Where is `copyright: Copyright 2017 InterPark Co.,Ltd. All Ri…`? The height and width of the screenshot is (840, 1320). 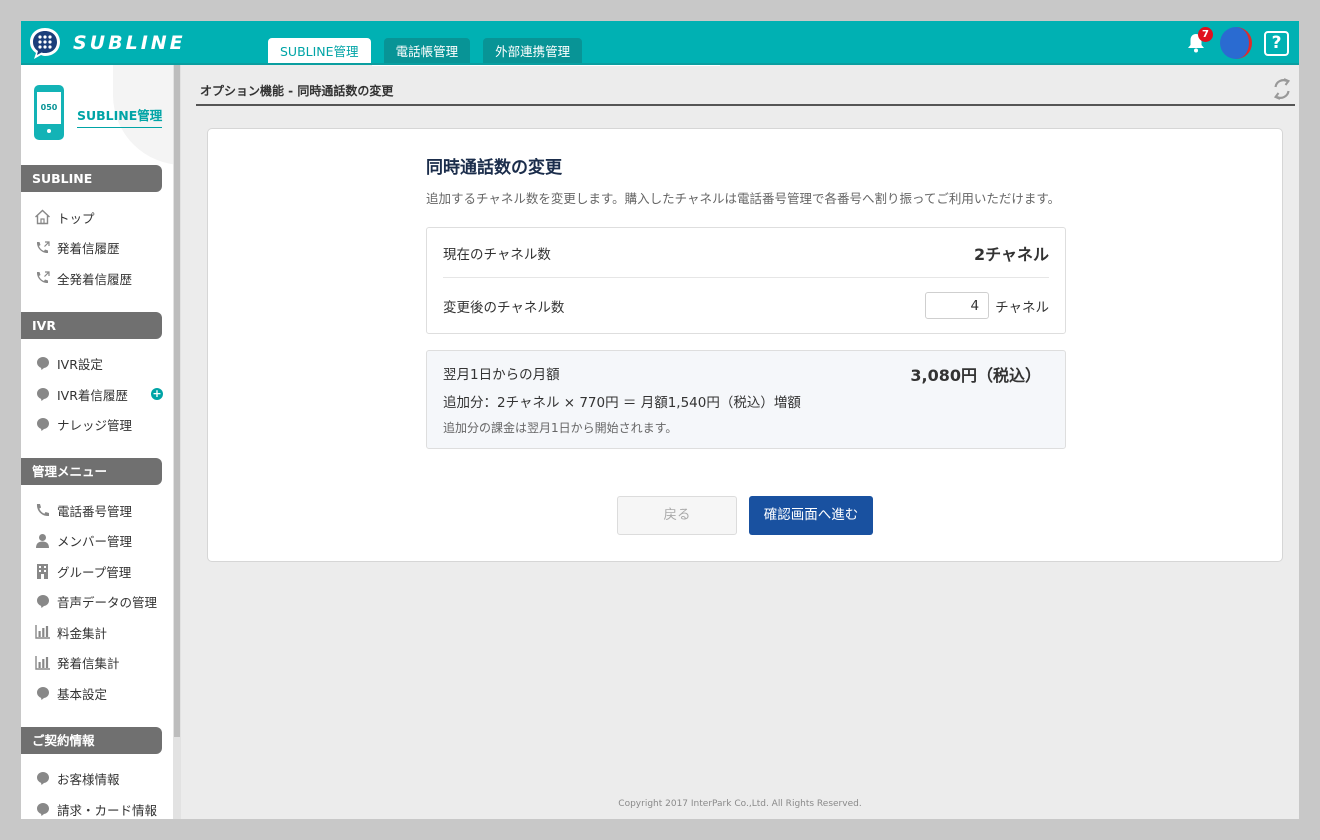
copyright: Copyright 2017 InterPark Co.,Ltd. All Ri… is located at coordinates (740, 804).